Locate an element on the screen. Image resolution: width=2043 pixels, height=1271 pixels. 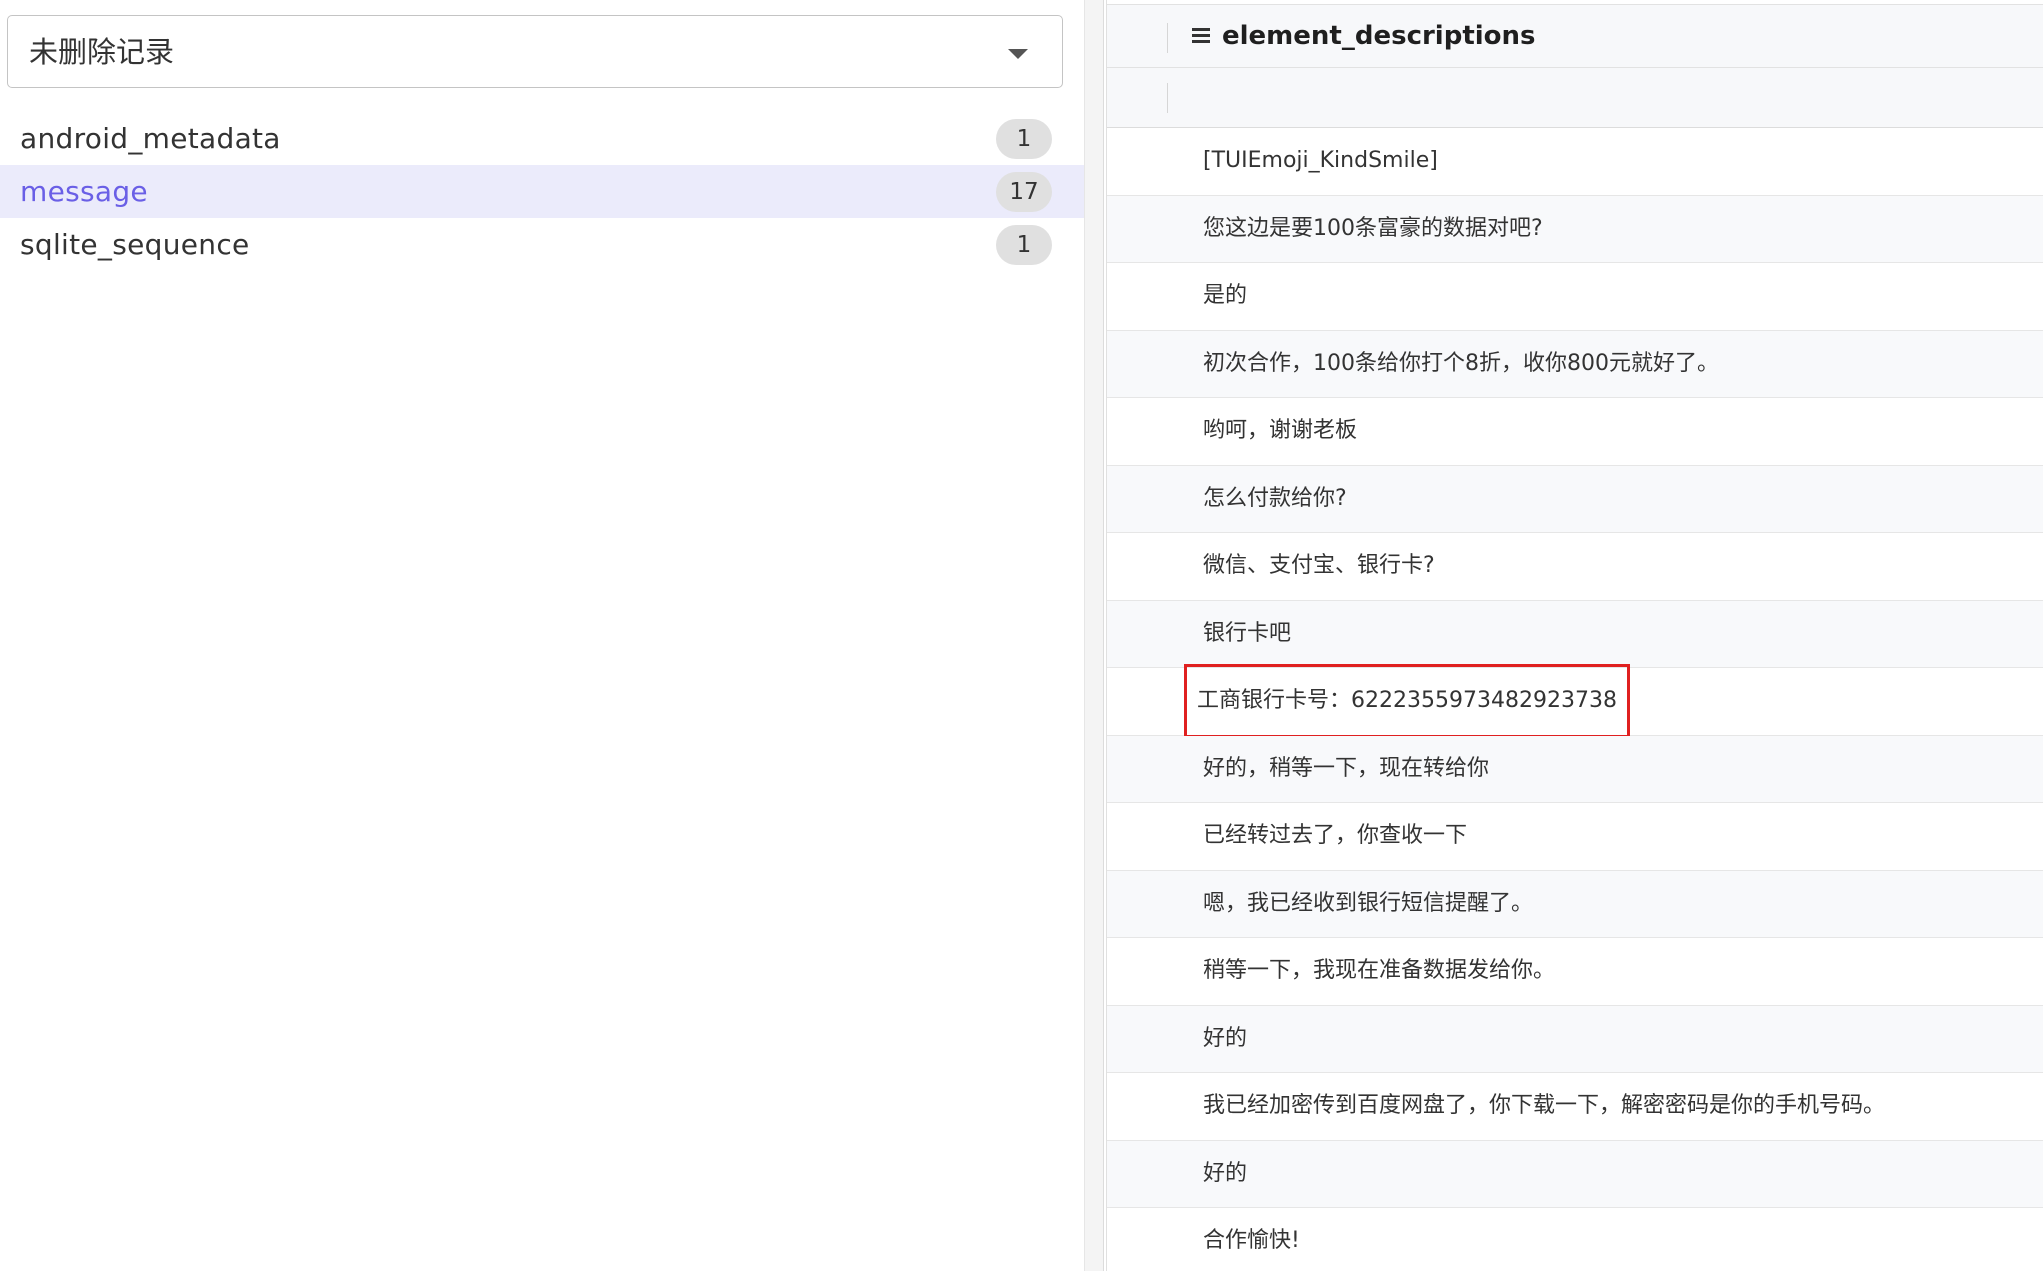
column-header-element-descriptions: element_descriptions is located at coordinates (1379, 36).